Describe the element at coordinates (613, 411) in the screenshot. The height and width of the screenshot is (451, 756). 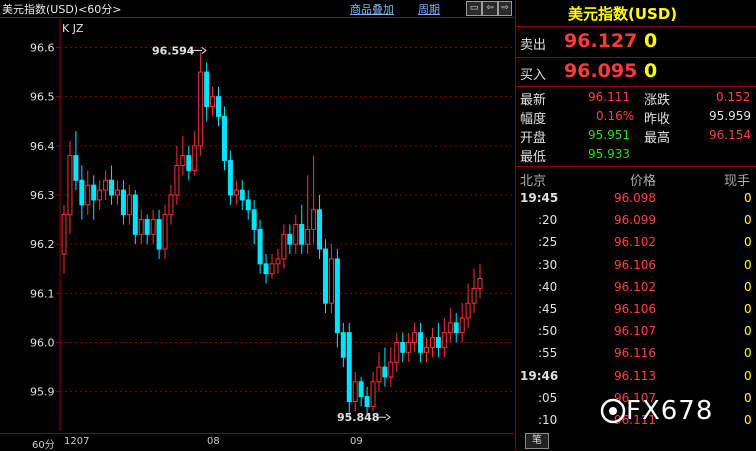
I see `logo-icon` at that location.